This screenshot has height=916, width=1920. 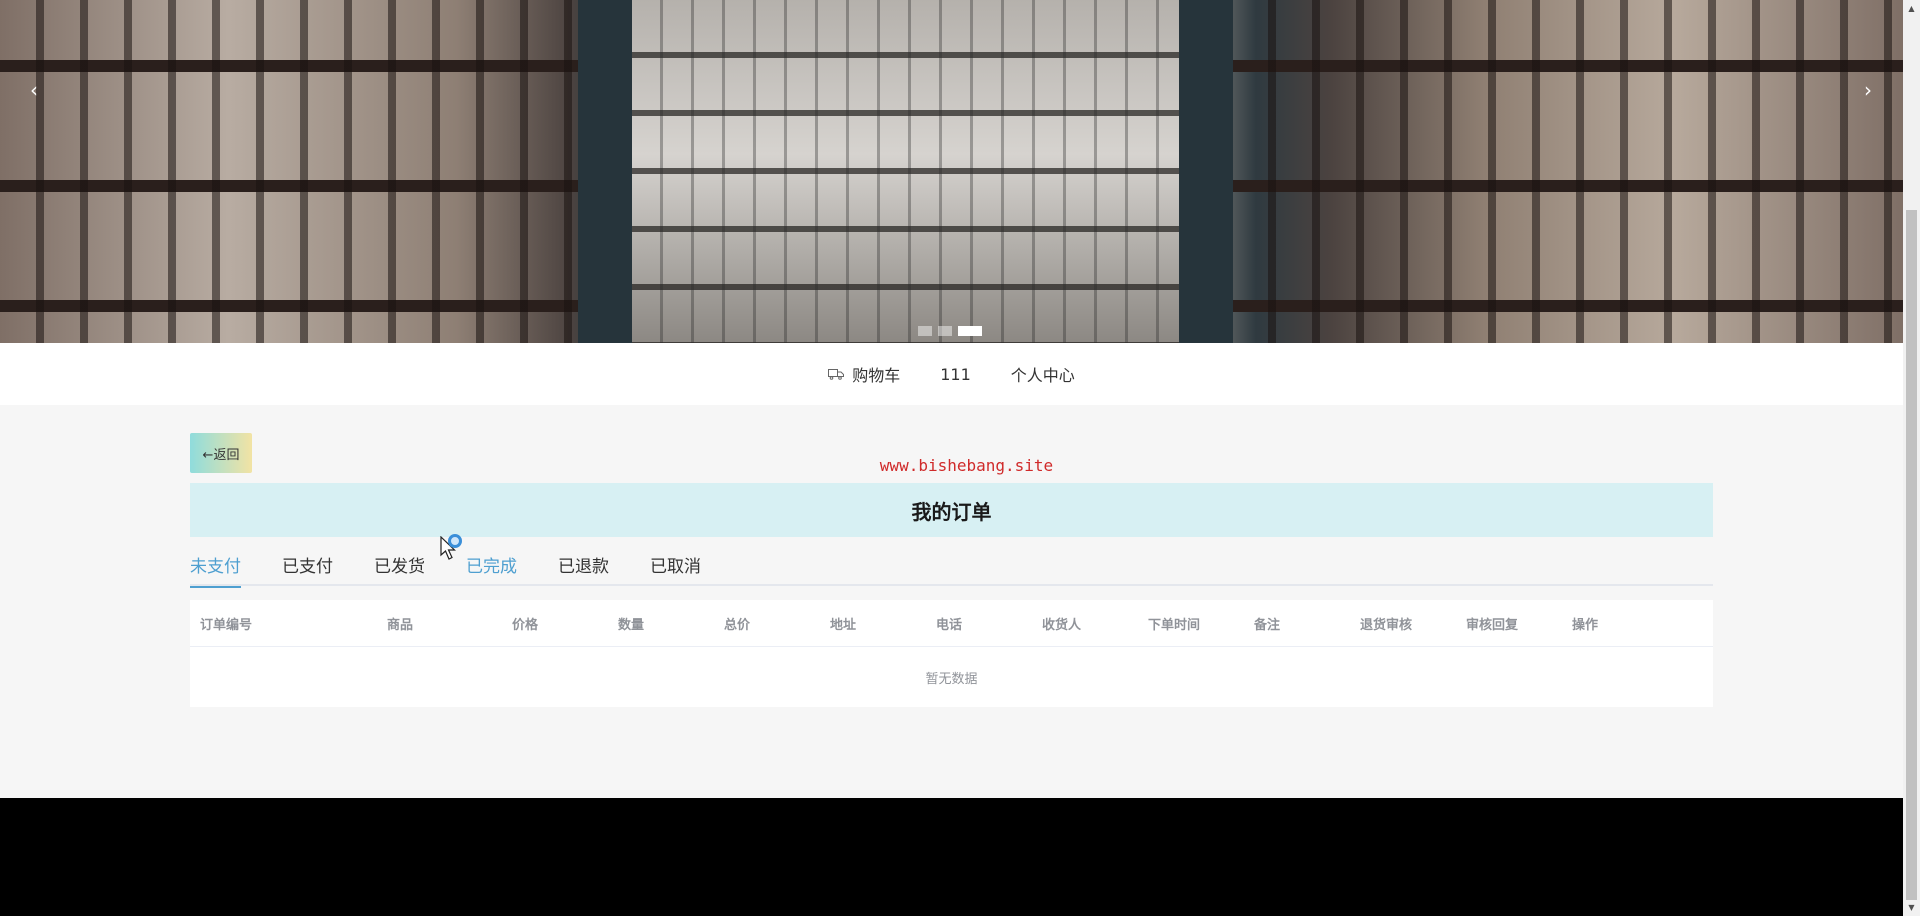 What do you see at coordinates (1911, 8) in the screenshot?
I see `scroll-up-icon: ▲` at bounding box center [1911, 8].